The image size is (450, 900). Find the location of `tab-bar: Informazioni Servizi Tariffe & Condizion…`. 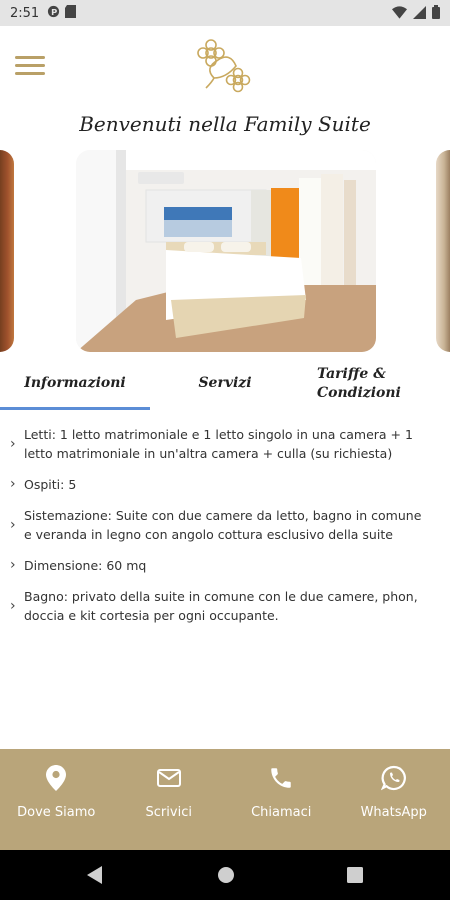

tab-bar: Informazioni Servizi Tariffe & Condizion… is located at coordinates (225, 388).